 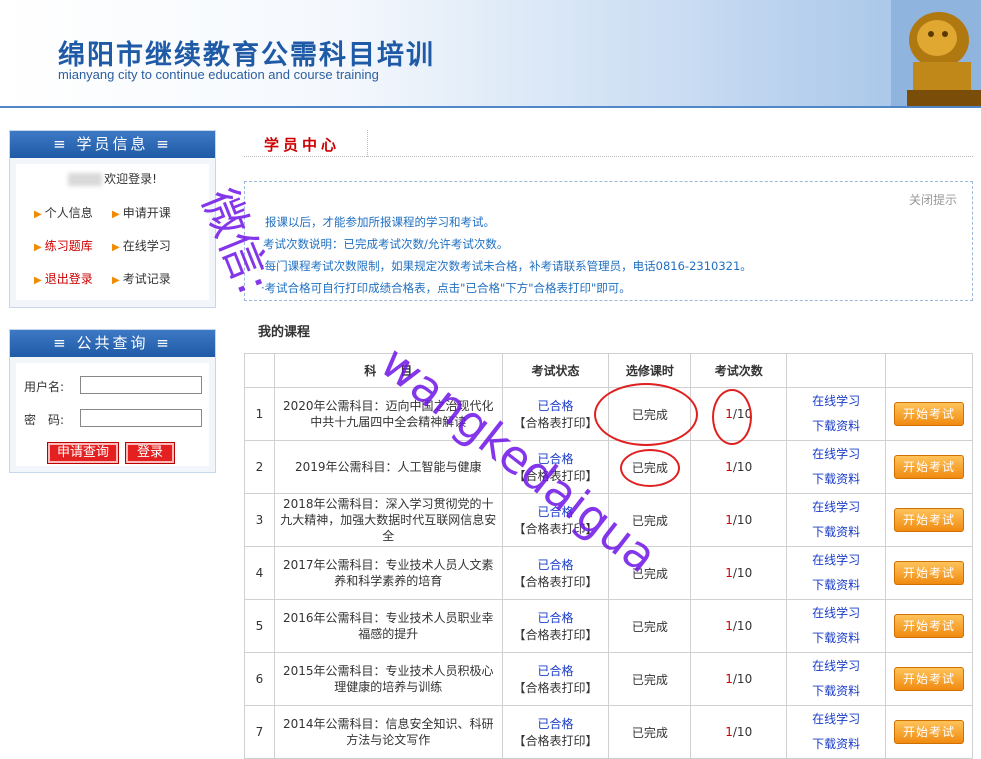 I want to click on public-query-panel: ≡ 公共查询 ≡ 用户名: 密 码: 申请查询 登录, so click(x=112, y=401).